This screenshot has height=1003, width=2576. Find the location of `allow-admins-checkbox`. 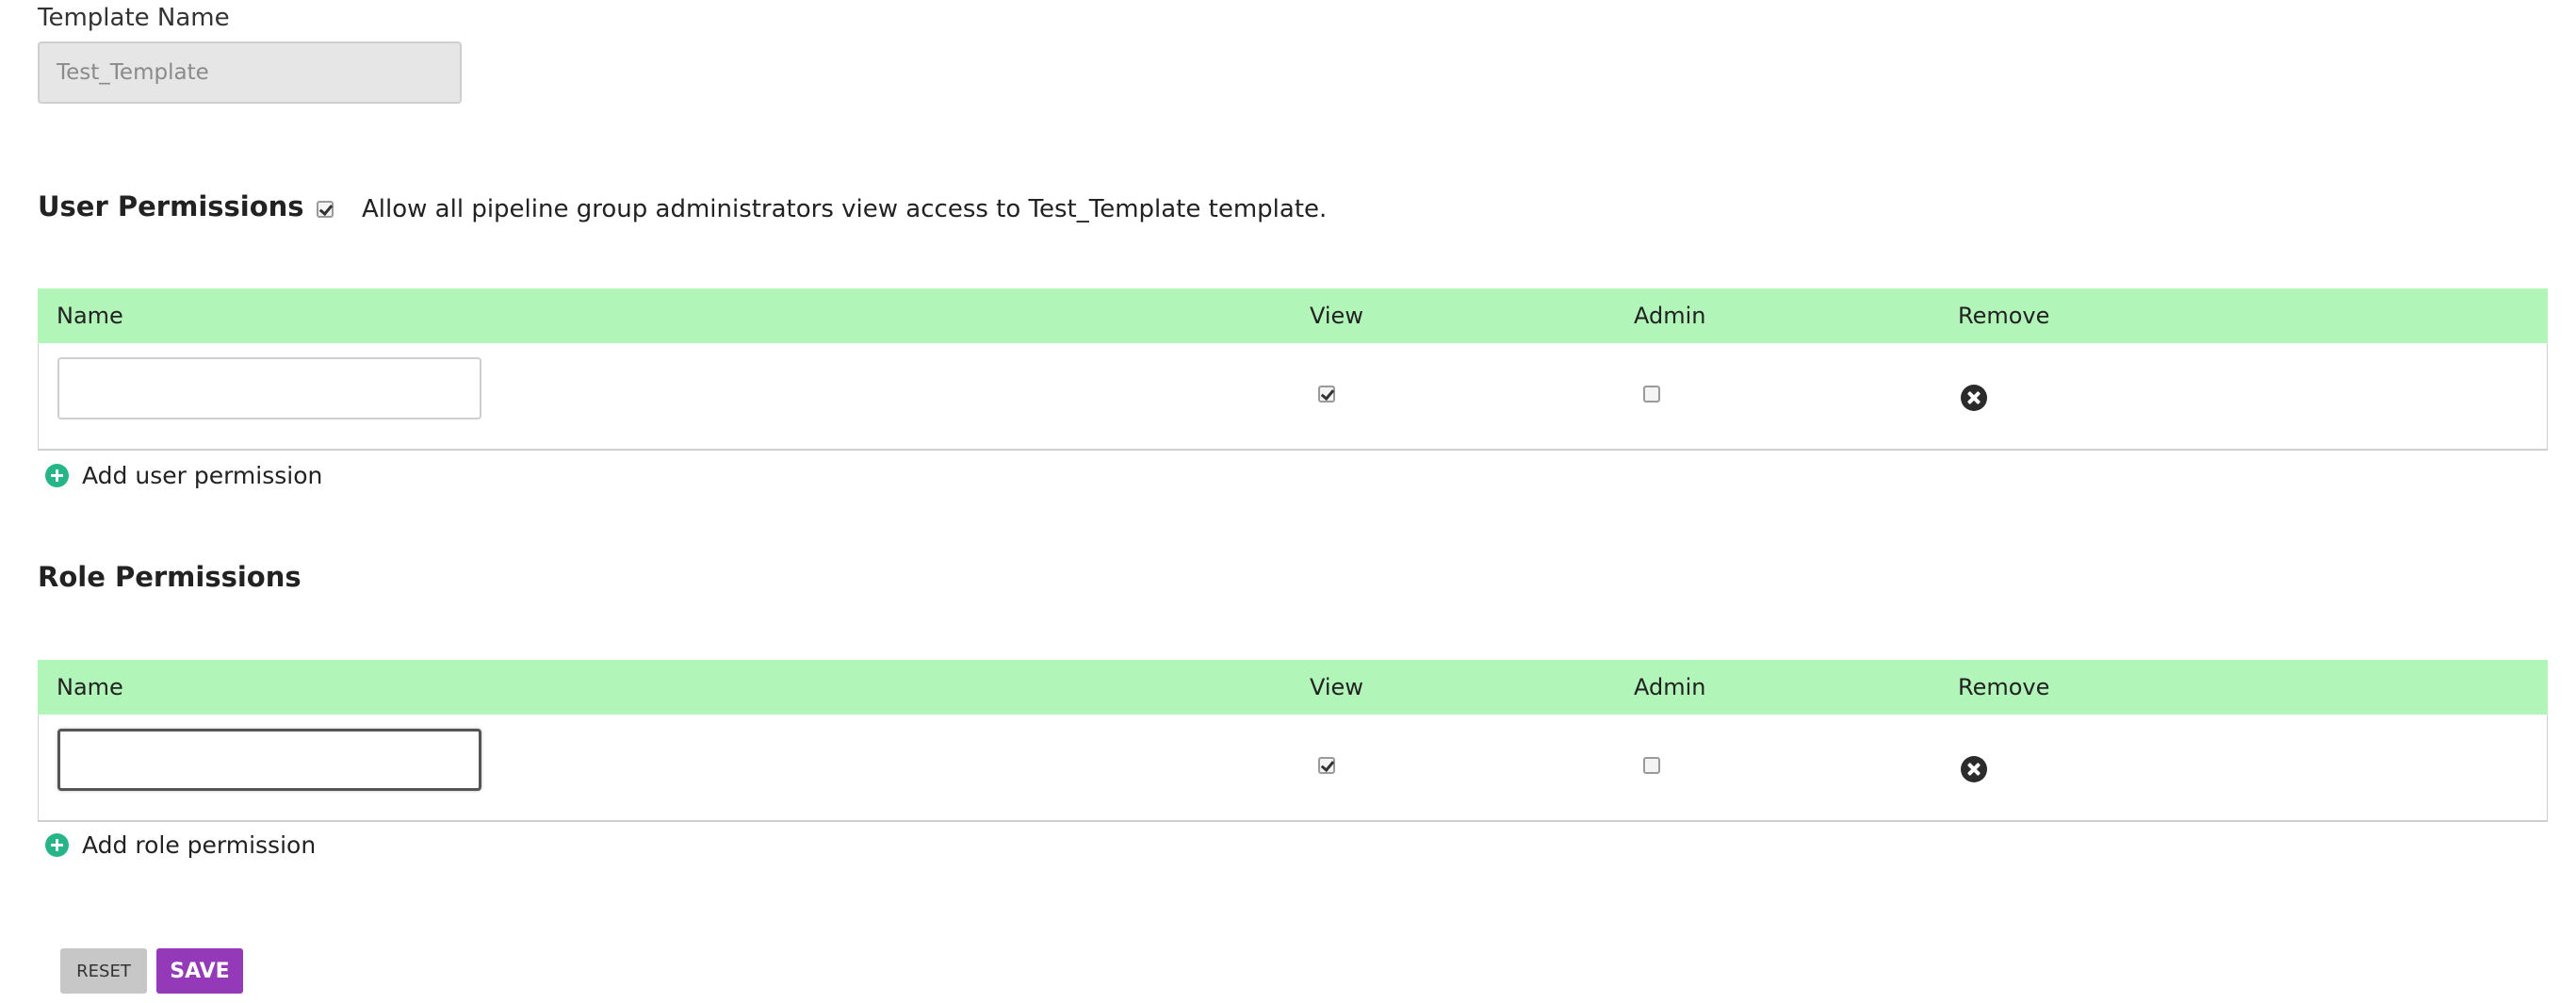

allow-admins-checkbox is located at coordinates (325, 209).